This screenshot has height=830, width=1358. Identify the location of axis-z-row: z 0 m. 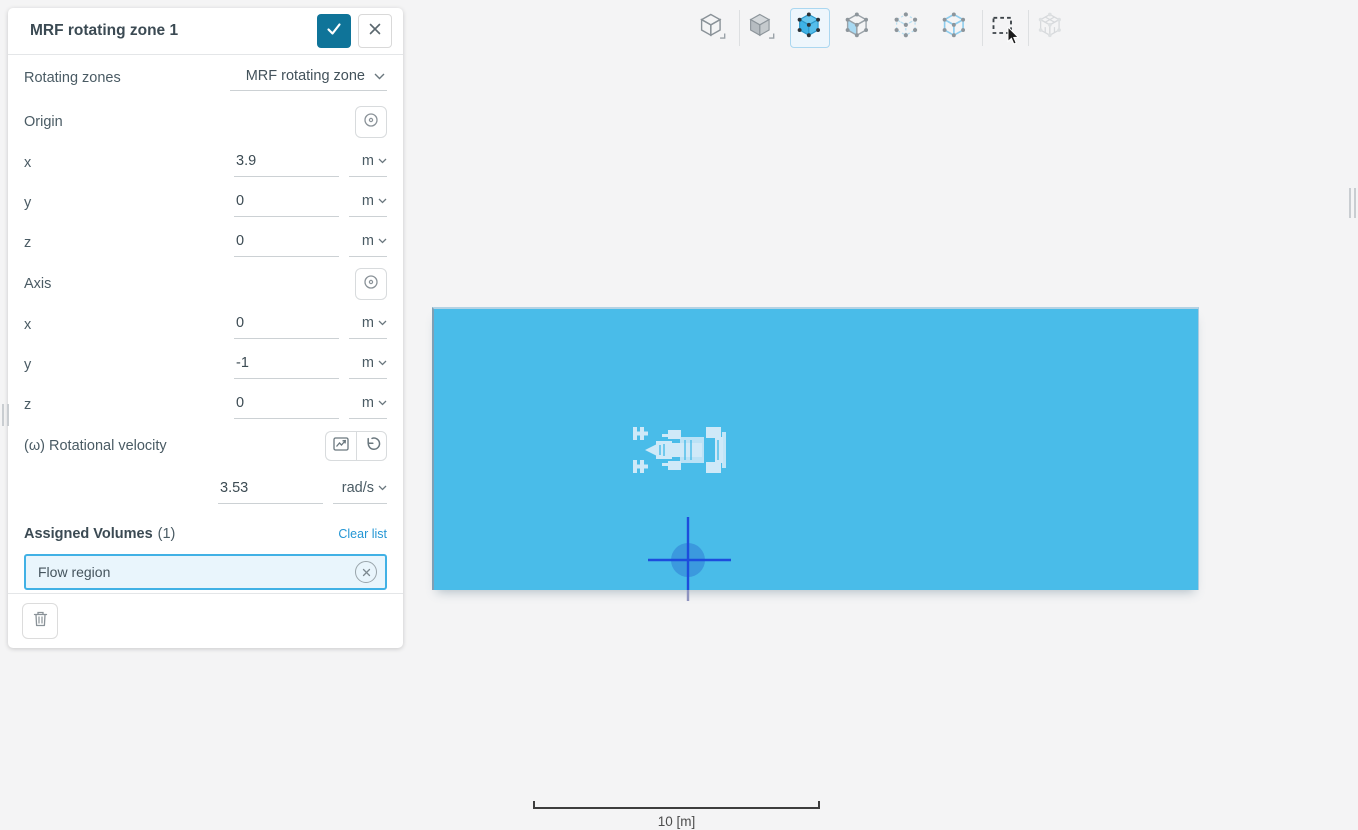
(205, 405).